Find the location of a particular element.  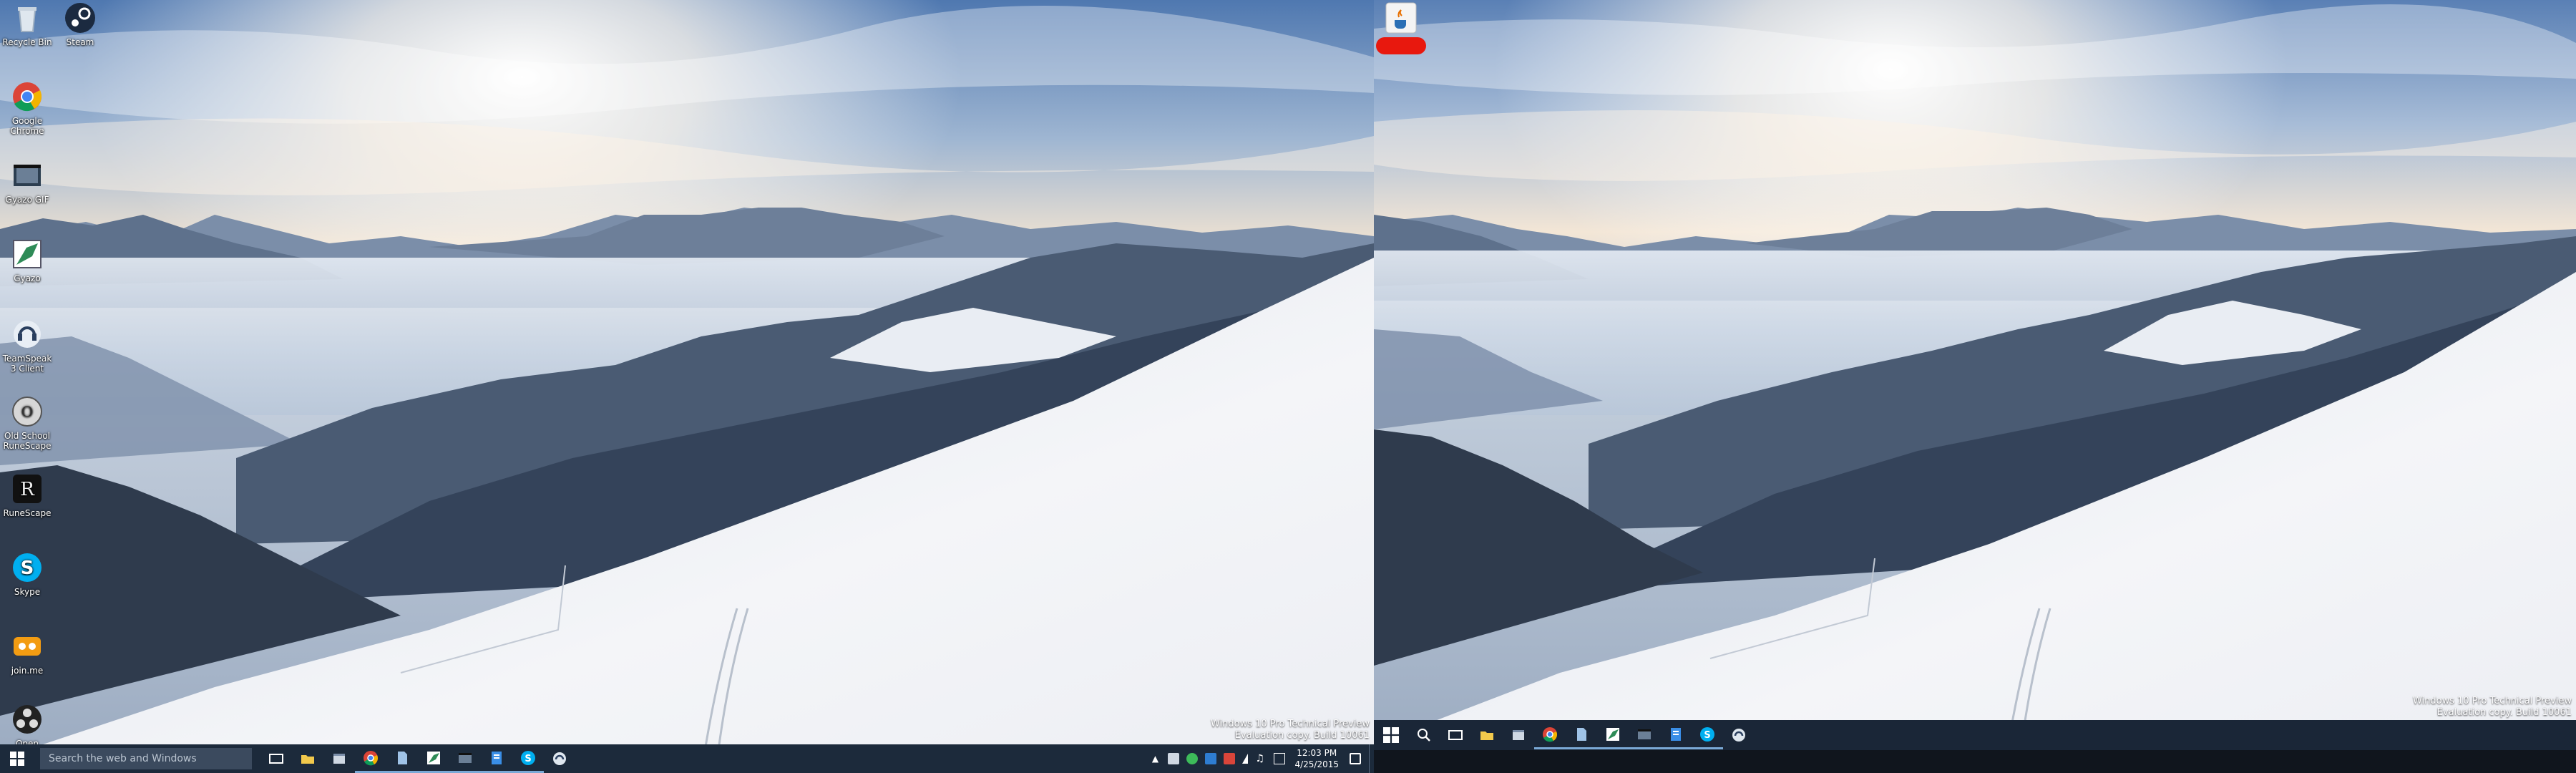

taskbar-secondary: S is located at coordinates (1975, 735).